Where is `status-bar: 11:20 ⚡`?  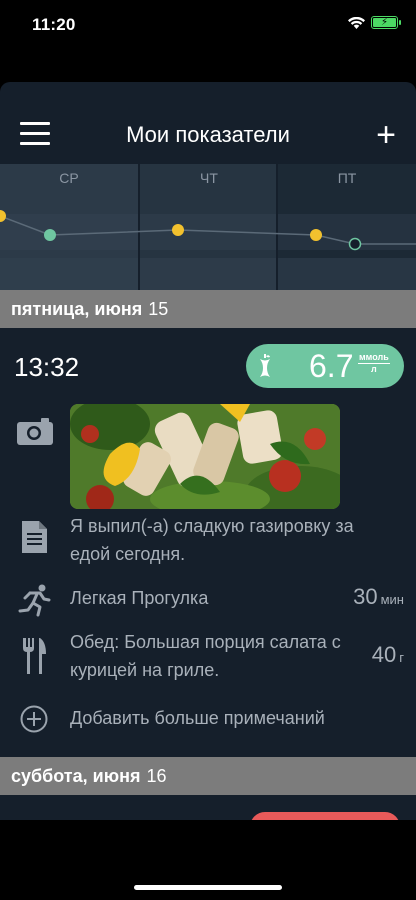 status-bar: 11:20 ⚡ is located at coordinates (208, 25).